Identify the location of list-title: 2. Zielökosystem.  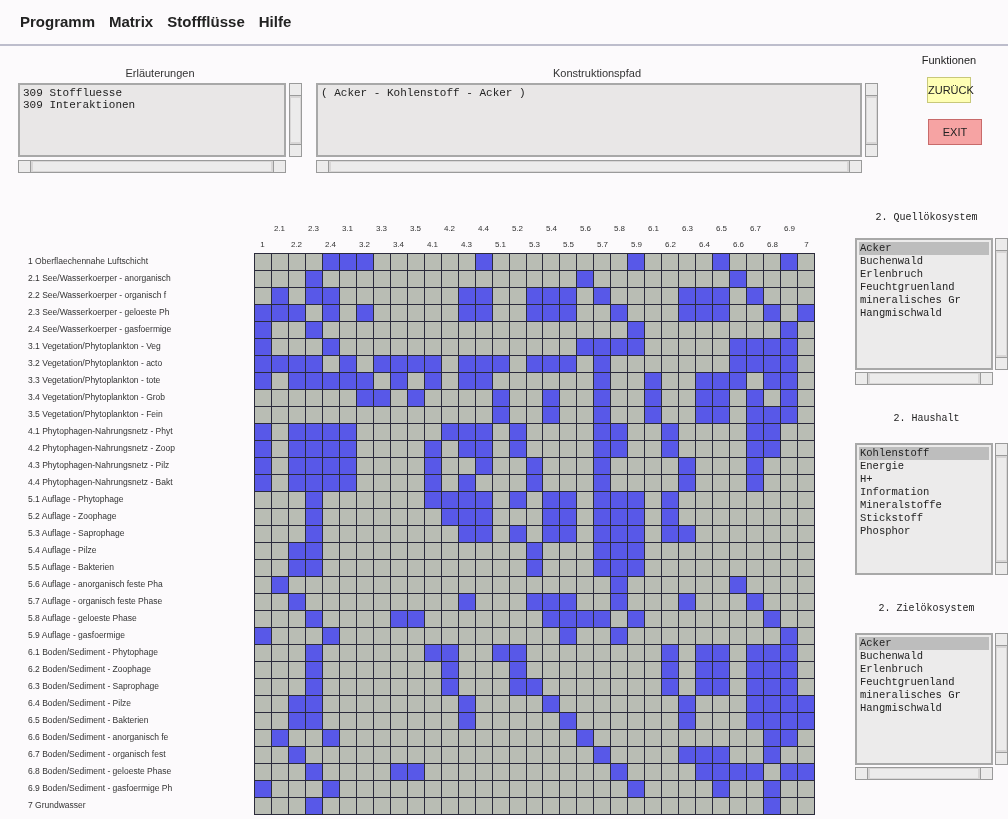
(926, 609).